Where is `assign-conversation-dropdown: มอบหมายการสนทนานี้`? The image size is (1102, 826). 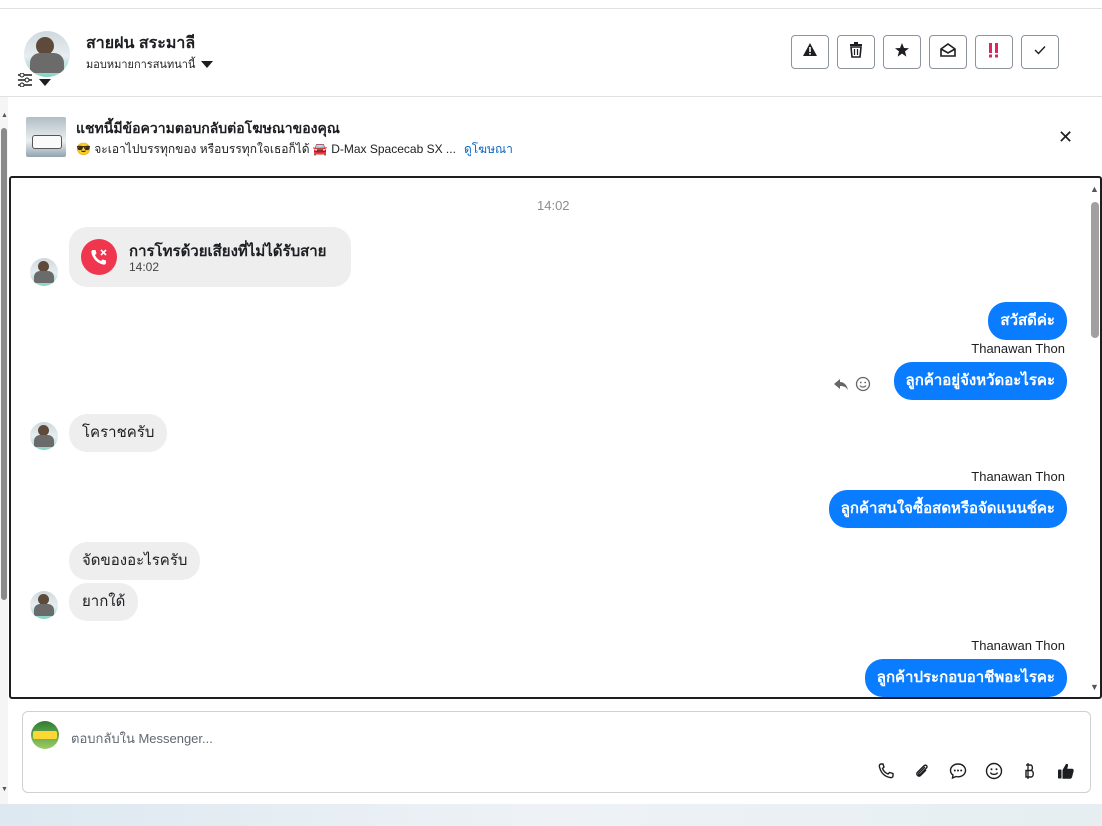
assign-conversation-dropdown: มอบหมายการสนทนานี้ is located at coordinates (150, 64).